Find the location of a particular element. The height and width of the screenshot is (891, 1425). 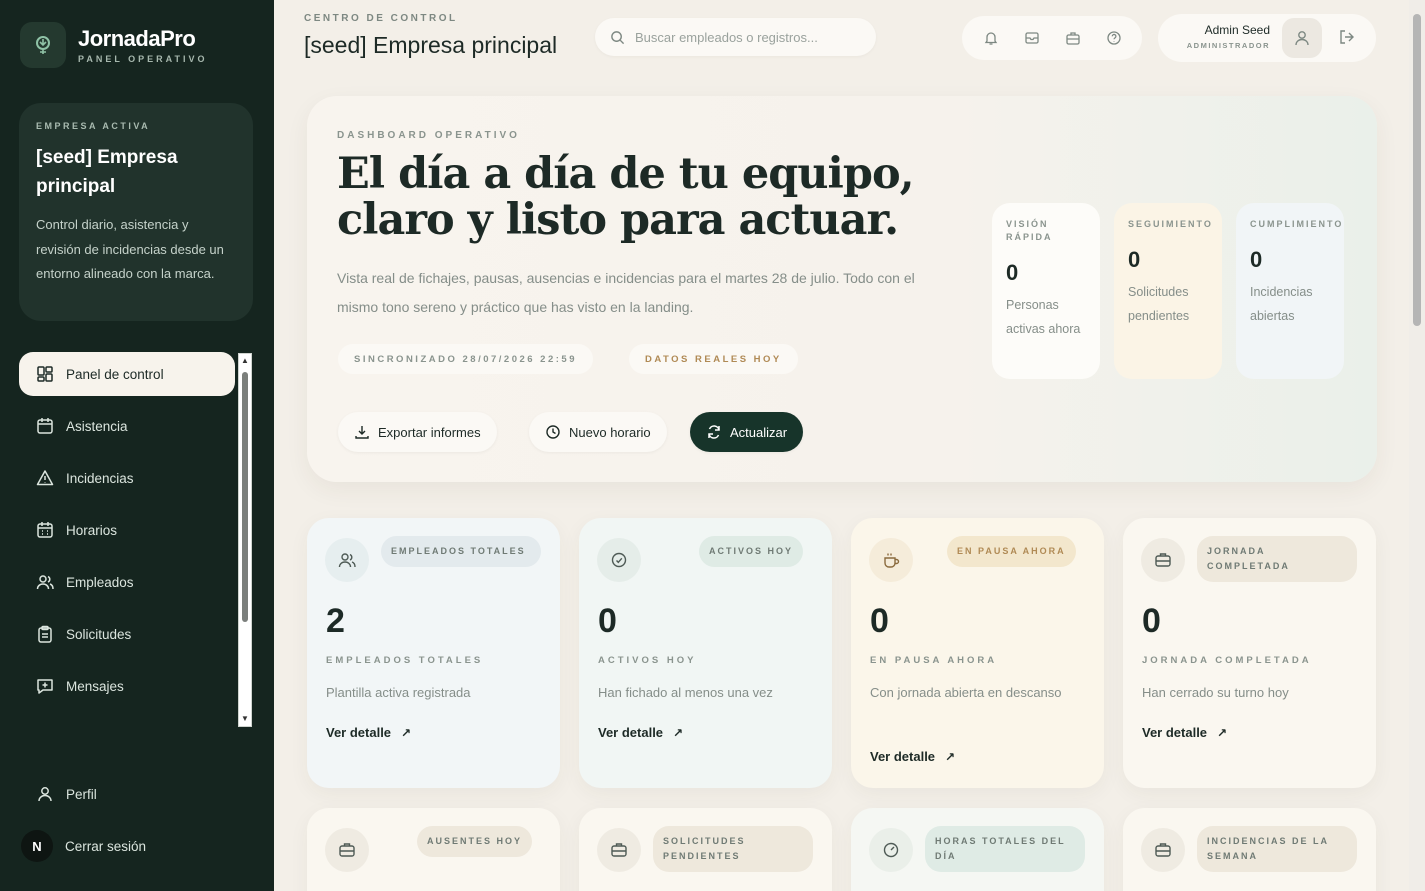

sidebar-item-label: Asistencia is located at coordinates (97, 426).